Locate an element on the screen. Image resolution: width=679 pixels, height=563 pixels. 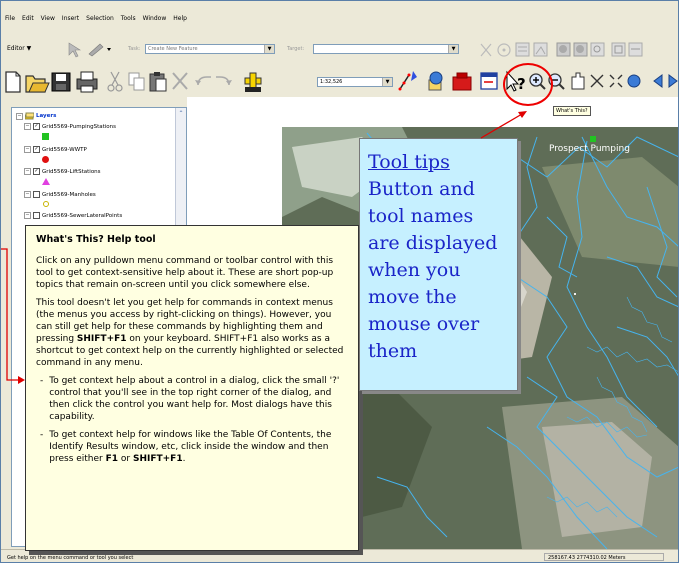
layer-name: Grid5569-WWTP is located at coordinates (64, 149).